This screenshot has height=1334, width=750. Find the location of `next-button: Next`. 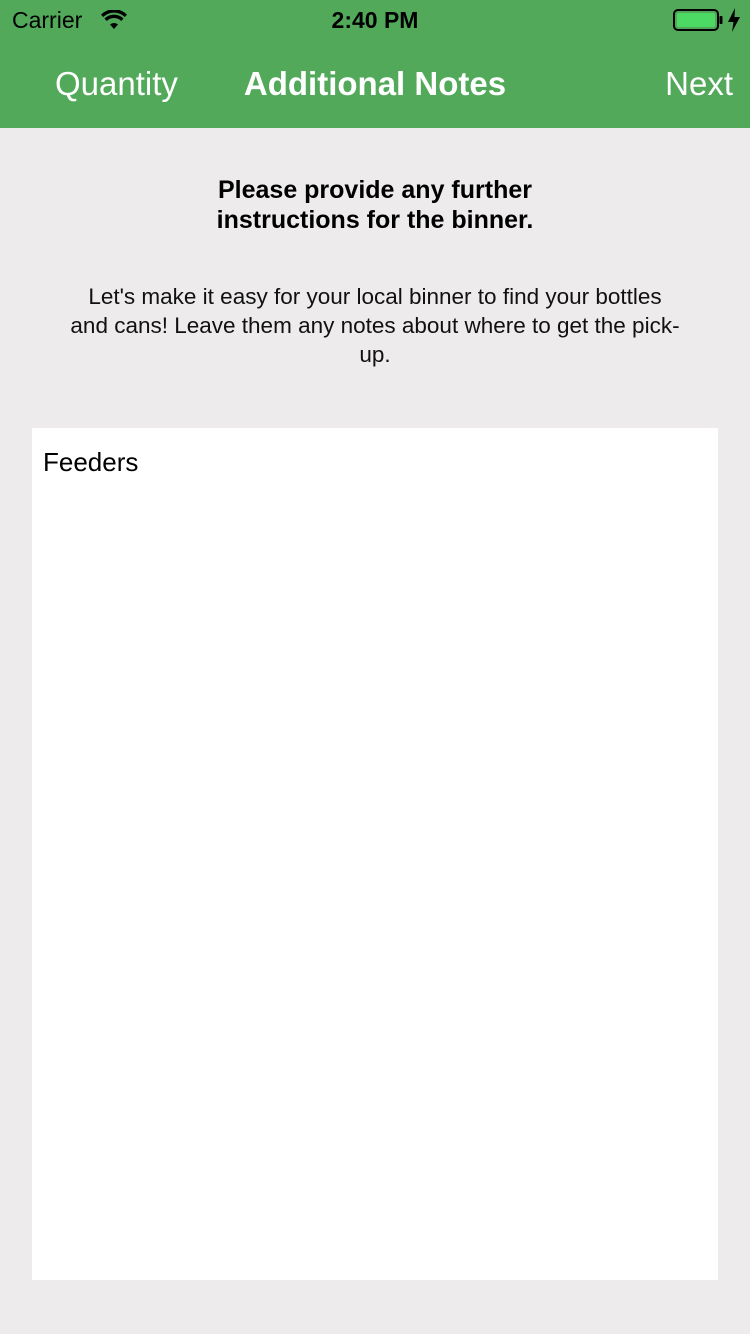

next-button: Next is located at coordinates (699, 84).